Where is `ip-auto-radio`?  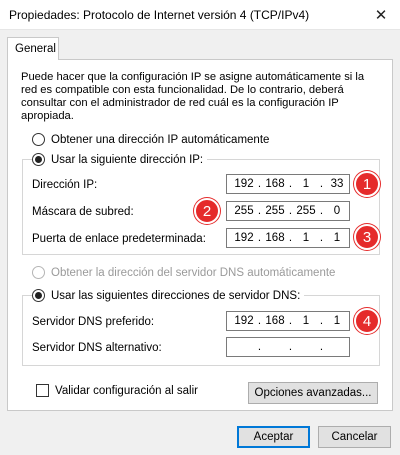 ip-auto-radio is located at coordinates (38, 139).